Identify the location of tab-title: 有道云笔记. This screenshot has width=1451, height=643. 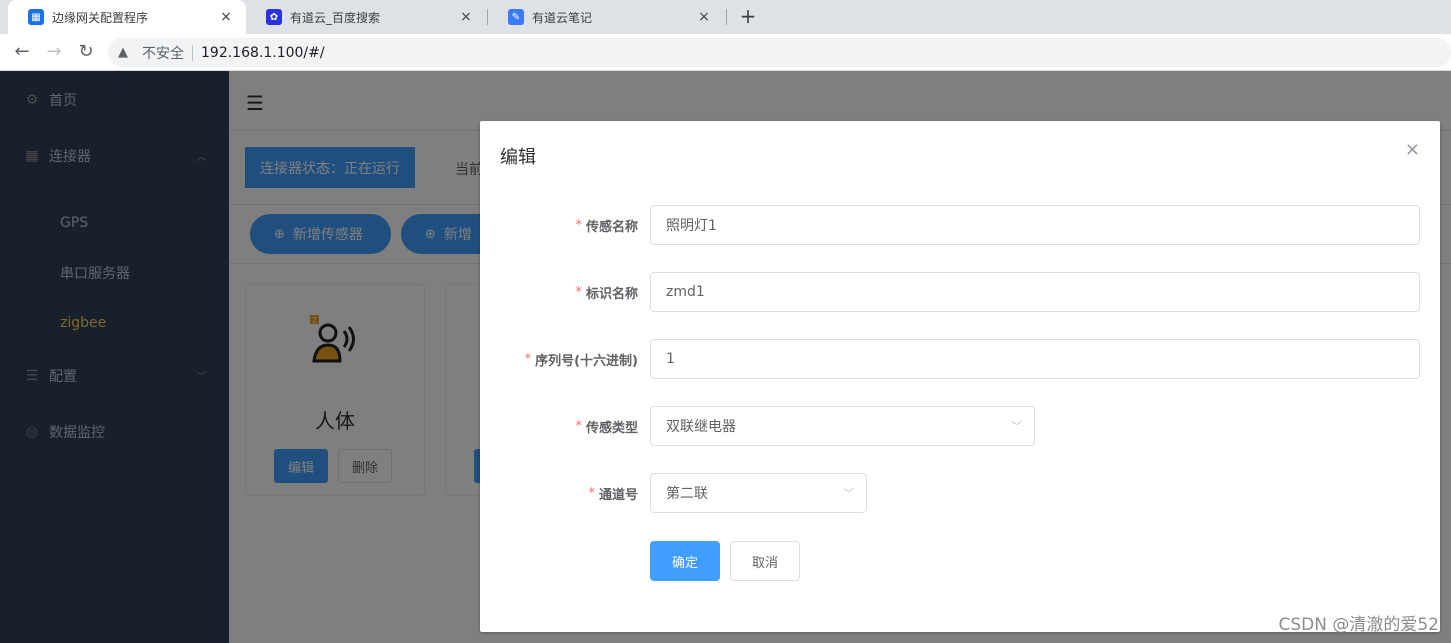
(562, 17).